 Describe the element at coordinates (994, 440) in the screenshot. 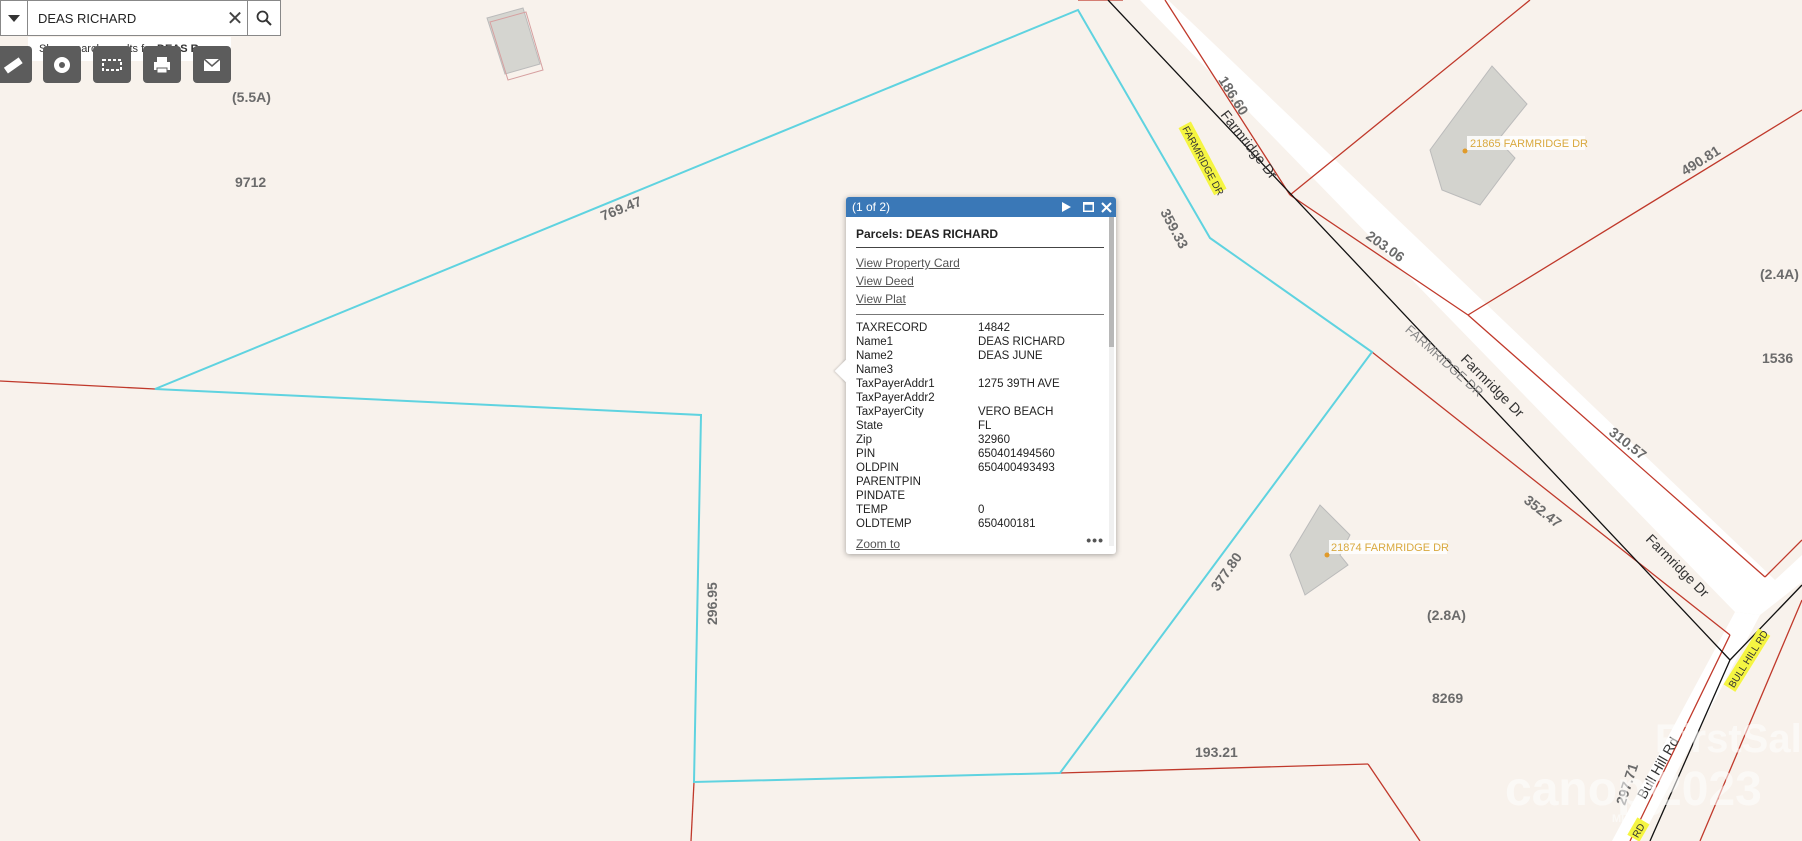

I see `attribute-value: 32960` at that location.